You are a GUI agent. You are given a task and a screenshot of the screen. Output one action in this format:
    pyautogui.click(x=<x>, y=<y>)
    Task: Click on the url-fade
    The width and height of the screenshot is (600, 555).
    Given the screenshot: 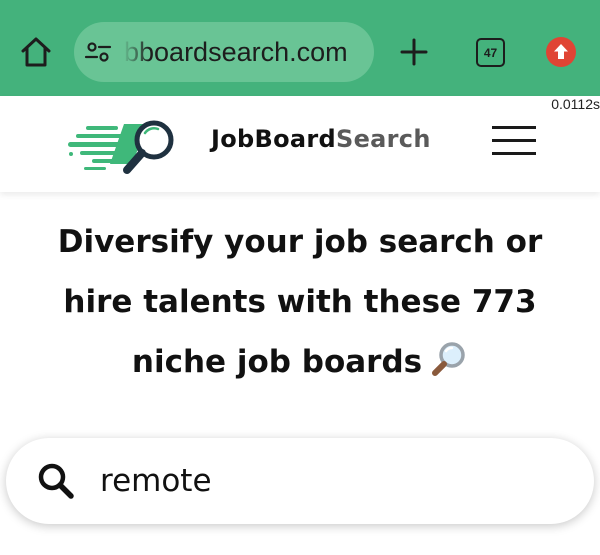 What is the action you would take?
    pyautogui.click(x=134, y=52)
    